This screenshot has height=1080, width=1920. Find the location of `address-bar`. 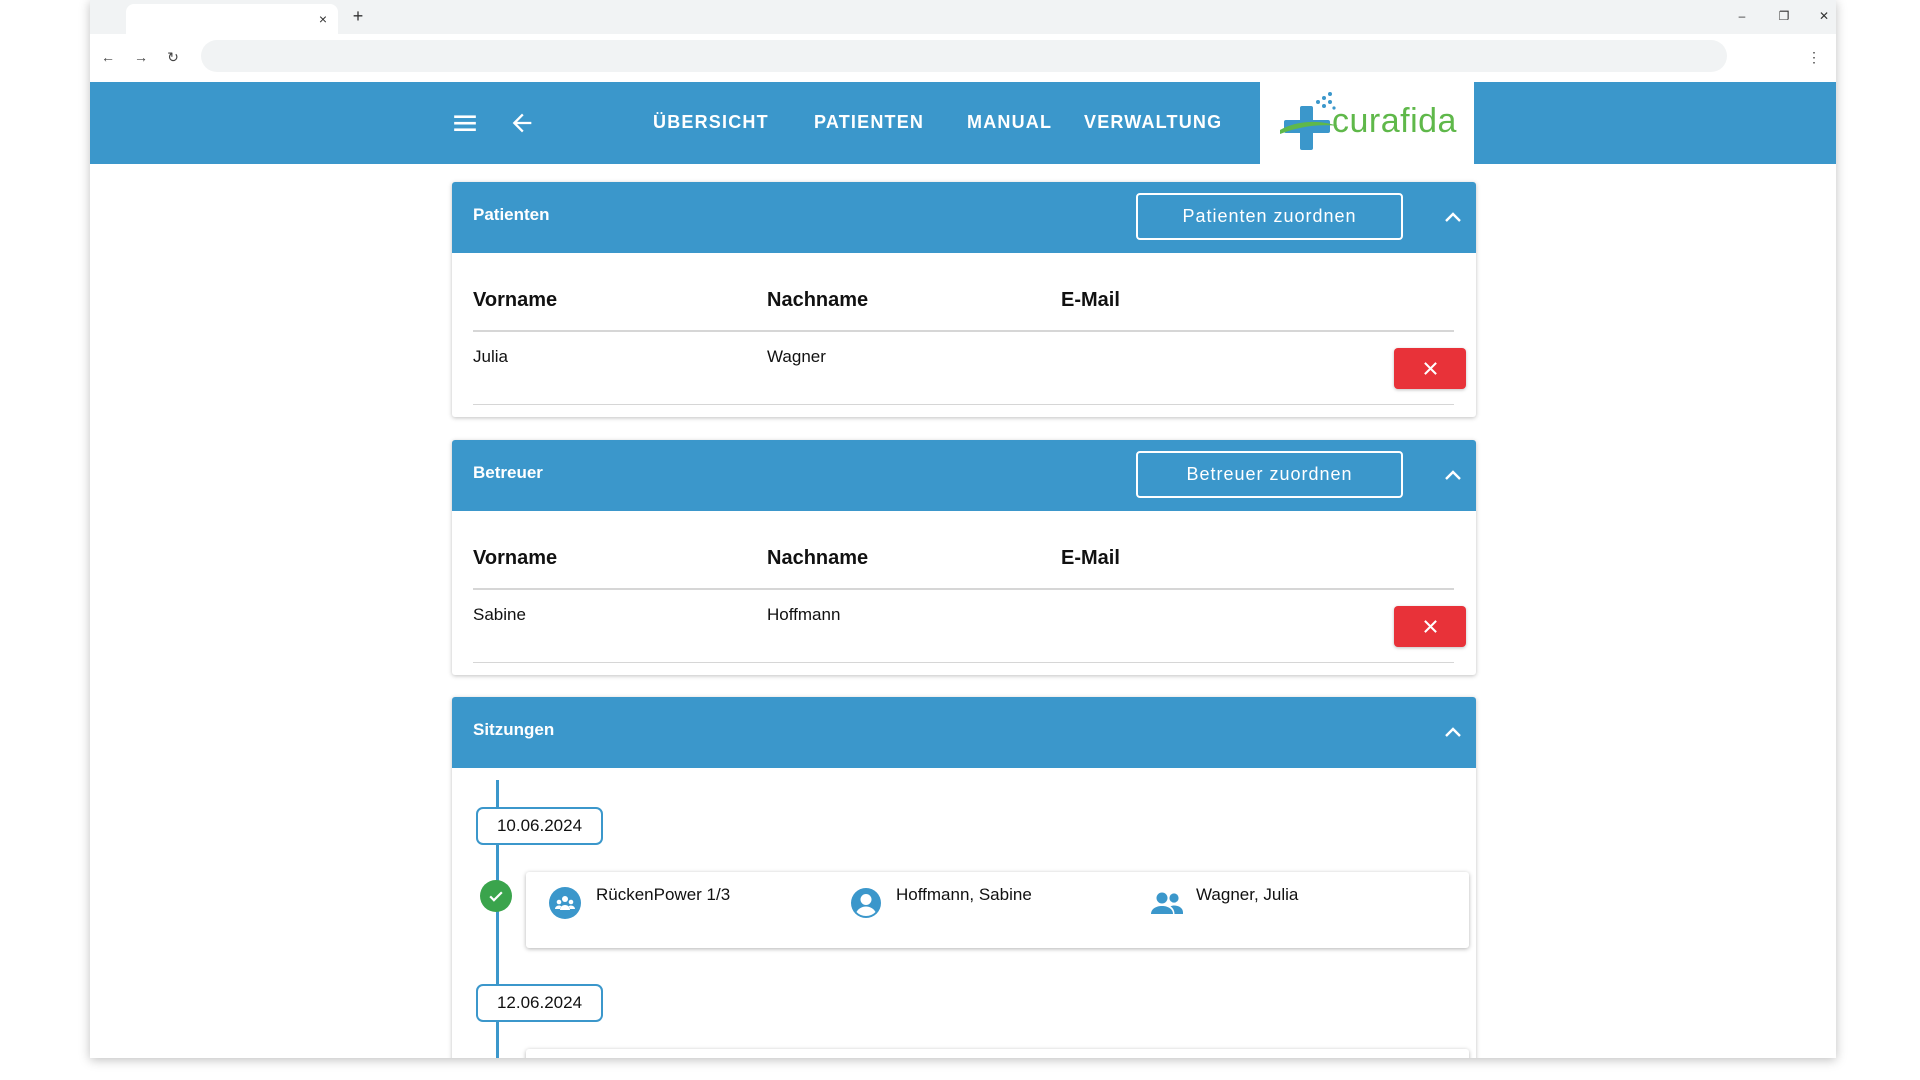

address-bar is located at coordinates (964, 56).